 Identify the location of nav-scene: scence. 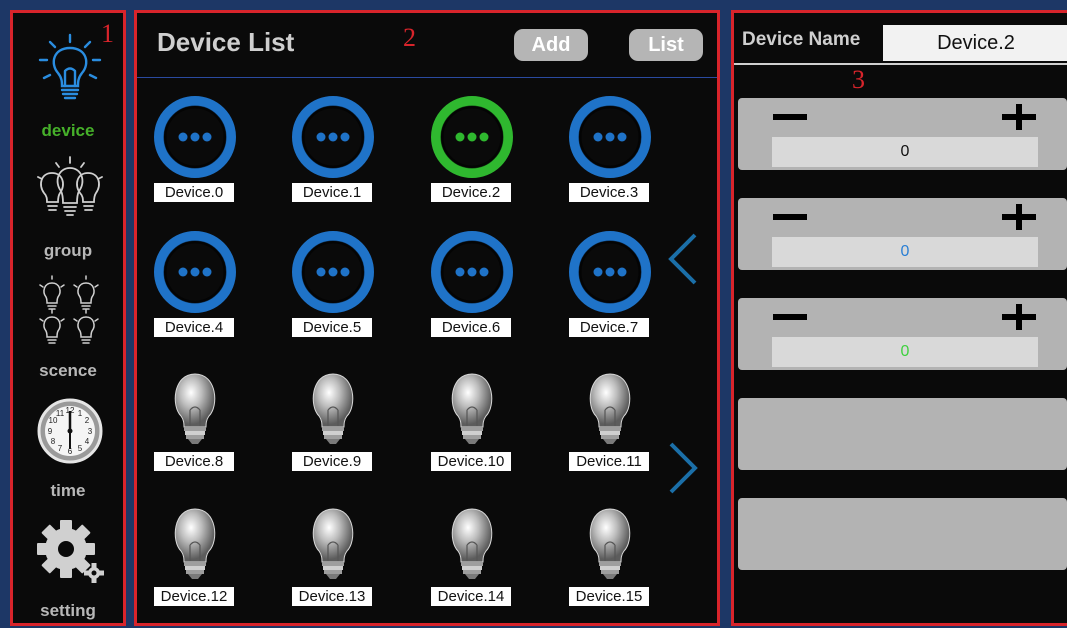
(68, 321).